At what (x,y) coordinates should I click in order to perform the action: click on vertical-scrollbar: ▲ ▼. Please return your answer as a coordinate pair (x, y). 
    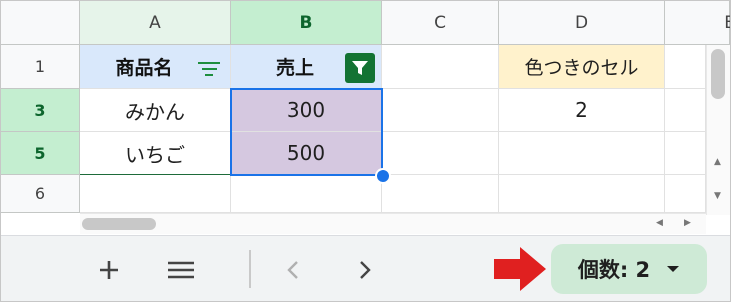
    Looking at the image, I should click on (718, 130).